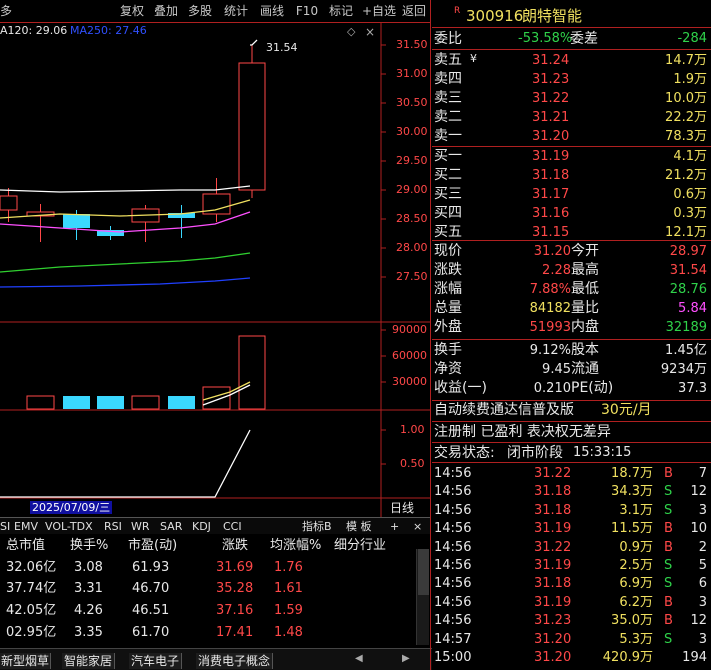 This screenshot has width=711, height=670. I want to click on stock-code: 300916, so click(495, 16).